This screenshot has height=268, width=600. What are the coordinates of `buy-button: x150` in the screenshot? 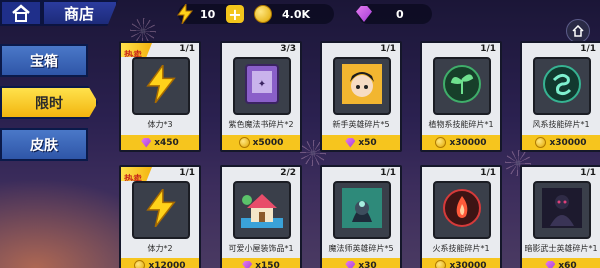 It's located at (261, 263).